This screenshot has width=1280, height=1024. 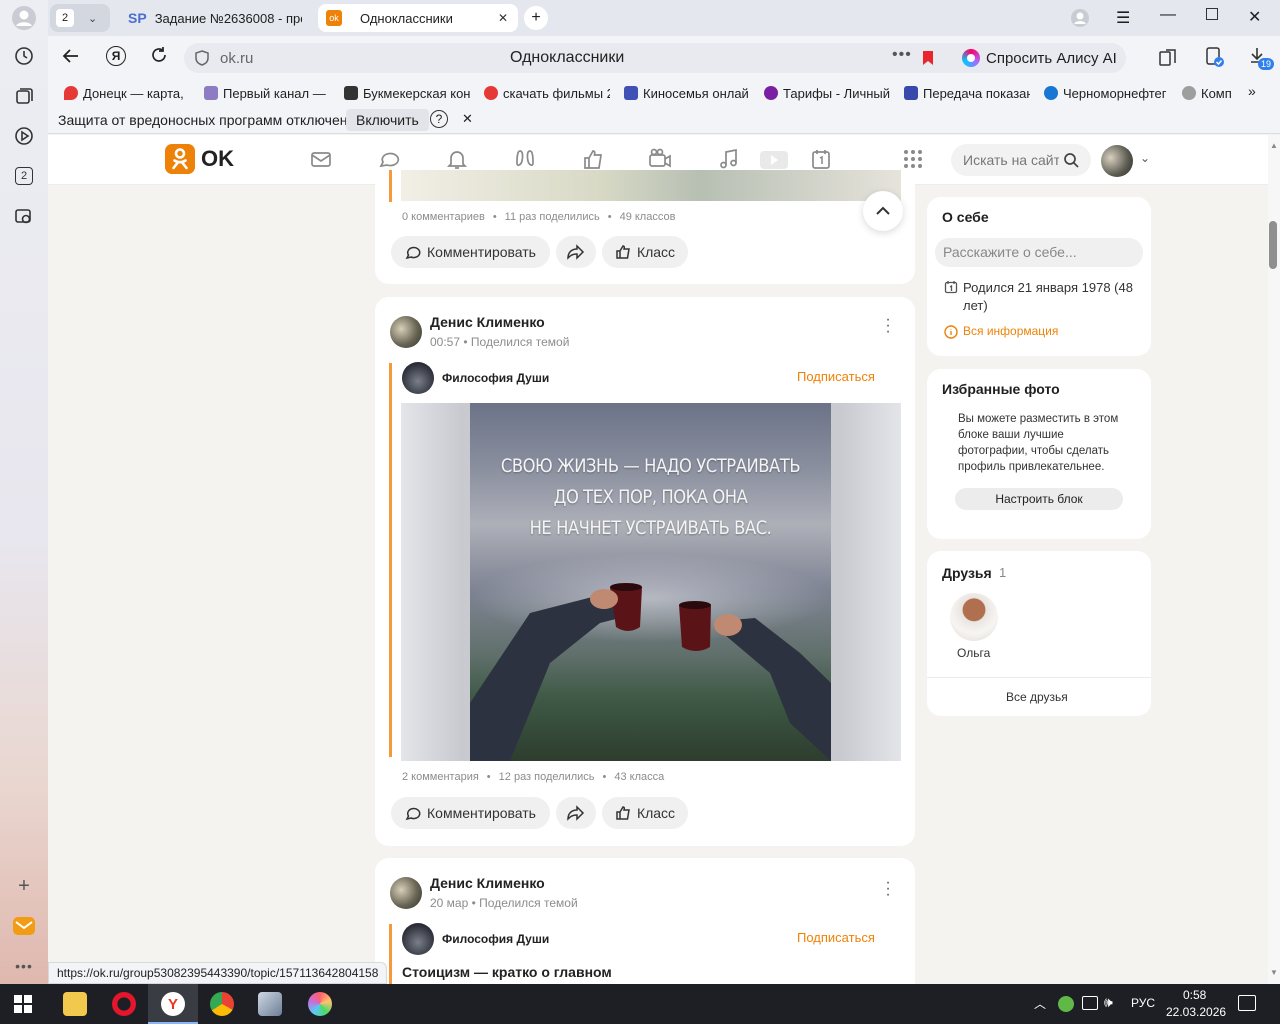 I want to click on notifications-center-icon, so click(x=1247, y=1003).